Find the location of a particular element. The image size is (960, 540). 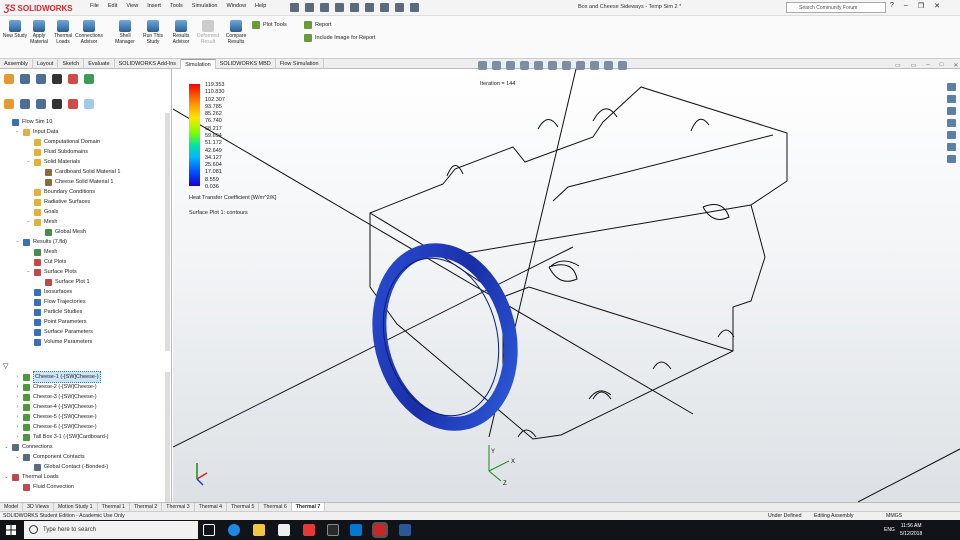

edge-icon is located at coordinates (234, 530).